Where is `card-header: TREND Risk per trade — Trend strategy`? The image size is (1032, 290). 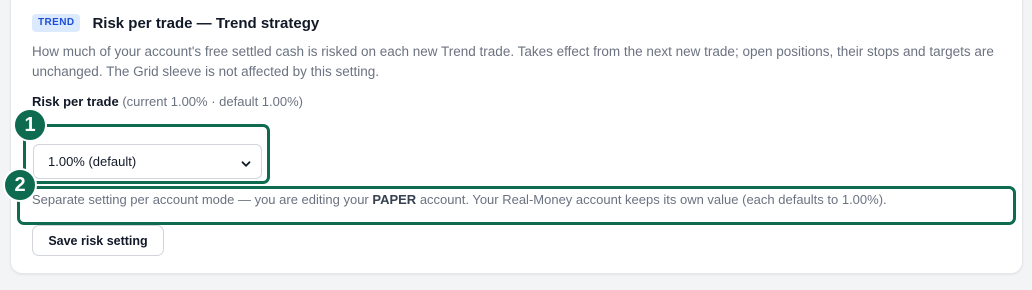 card-header: TREND Risk per trade — Trend strategy is located at coordinates (175, 23).